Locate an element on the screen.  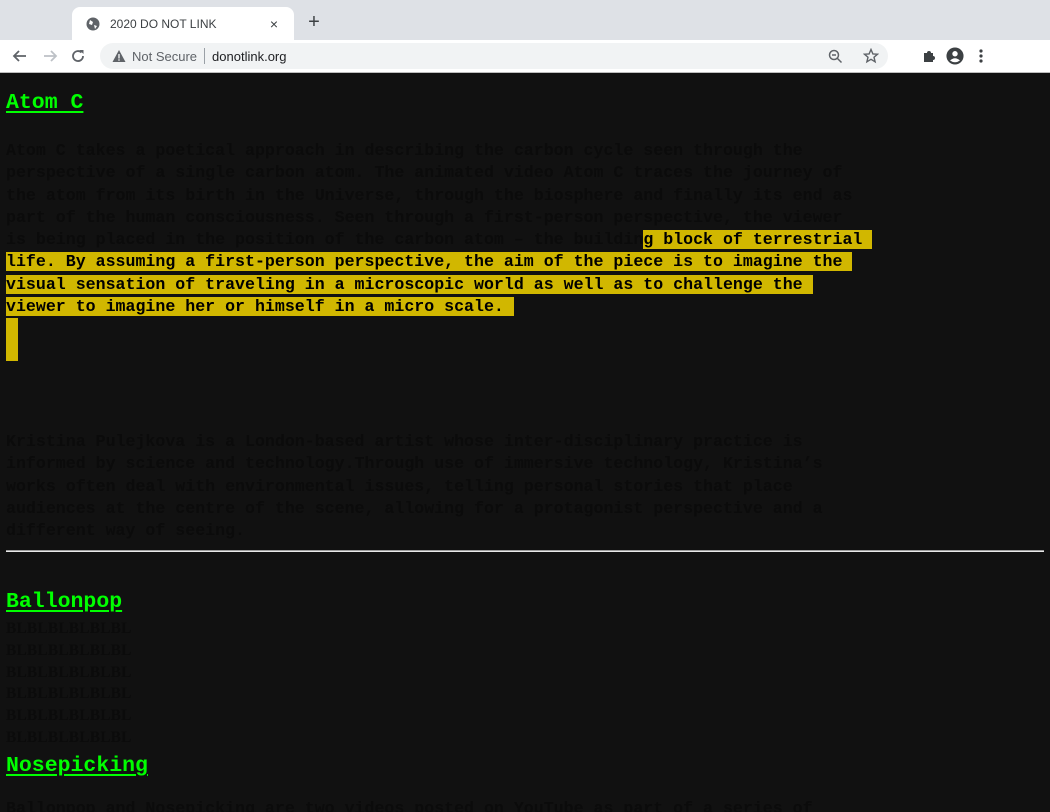
nosepicking-link: Nosepicking is located at coordinates (77, 766).